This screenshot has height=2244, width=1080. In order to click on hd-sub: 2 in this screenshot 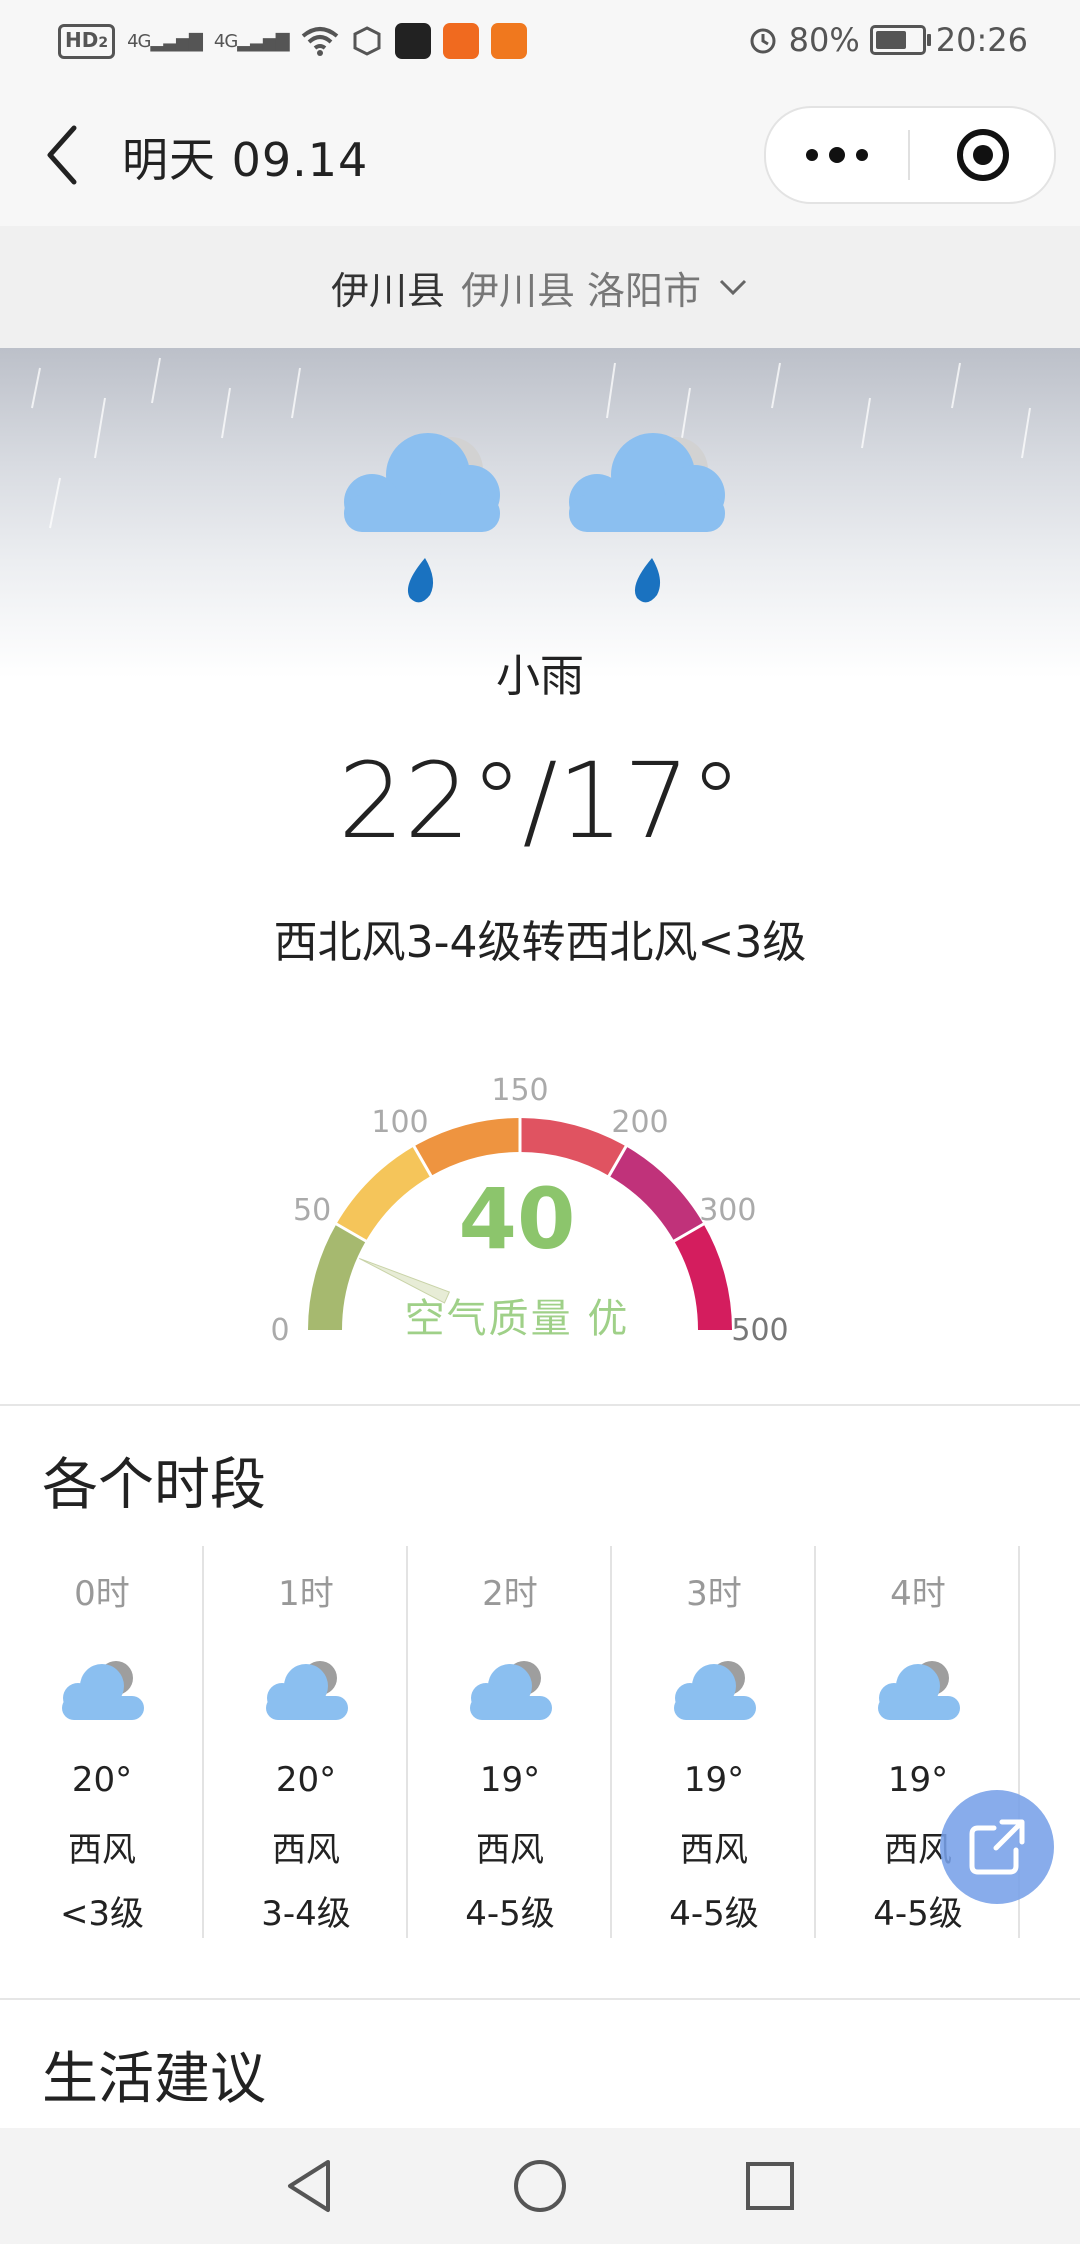, I will do `click(103, 42)`.